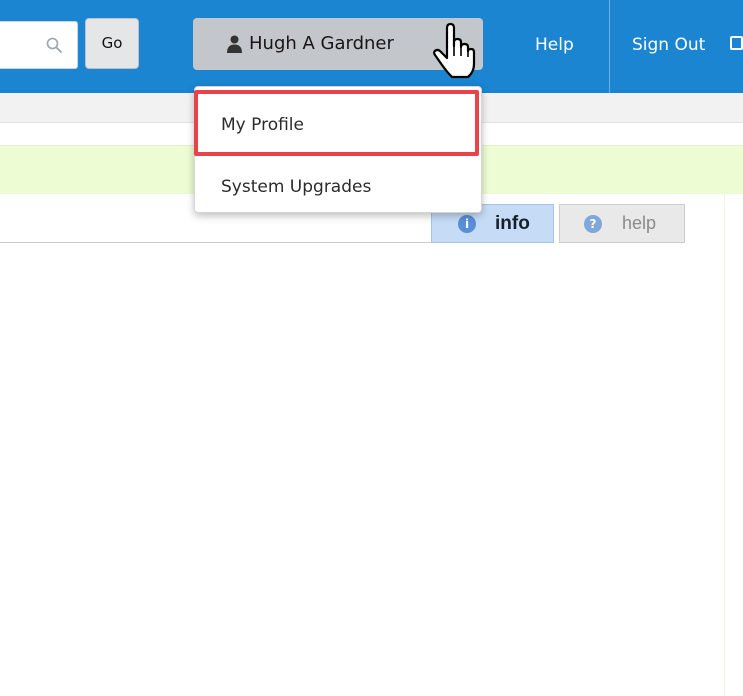  I want to click on go-button: Go, so click(112, 43).